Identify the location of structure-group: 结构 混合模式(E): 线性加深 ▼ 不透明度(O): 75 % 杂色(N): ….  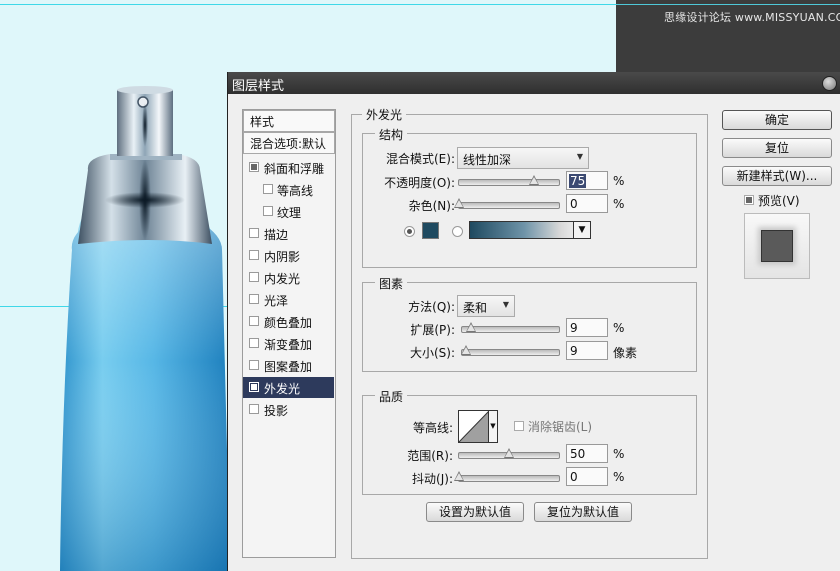
(529, 197).